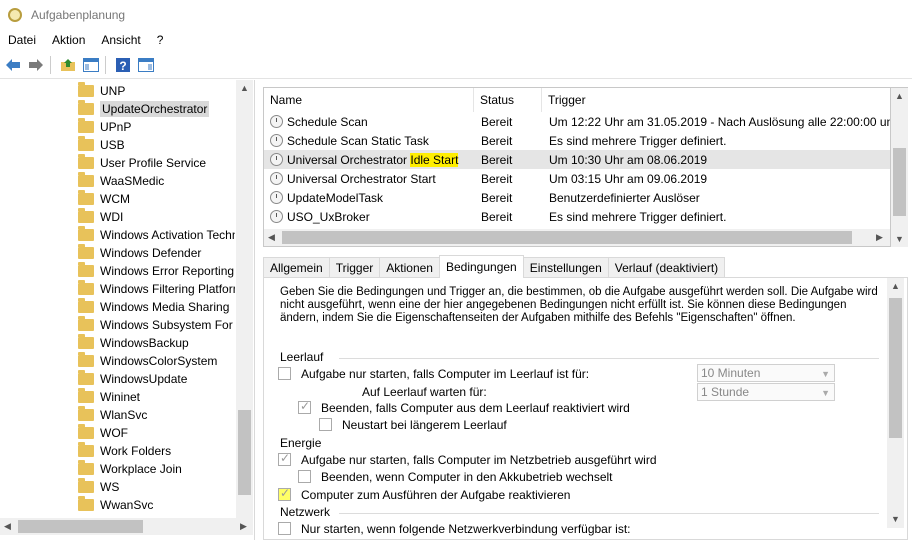 Image resolution: width=912 pixels, height=540 pixels. I want to click on back-arrow-icon, so click(13, 65).